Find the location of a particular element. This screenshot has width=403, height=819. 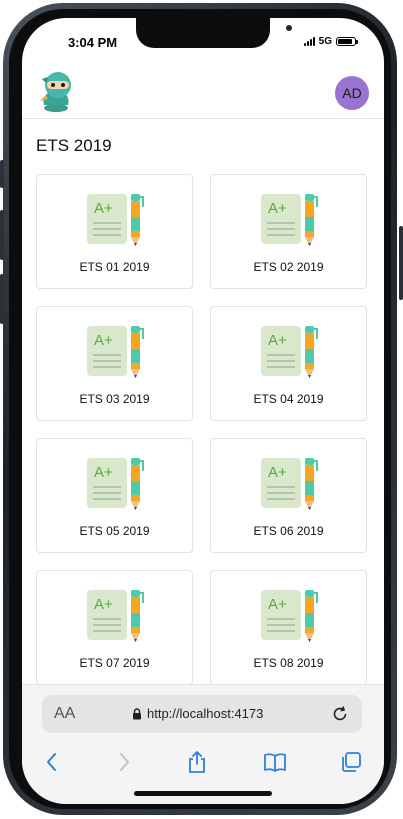

lock-icon is located at coordinates (137, 713).